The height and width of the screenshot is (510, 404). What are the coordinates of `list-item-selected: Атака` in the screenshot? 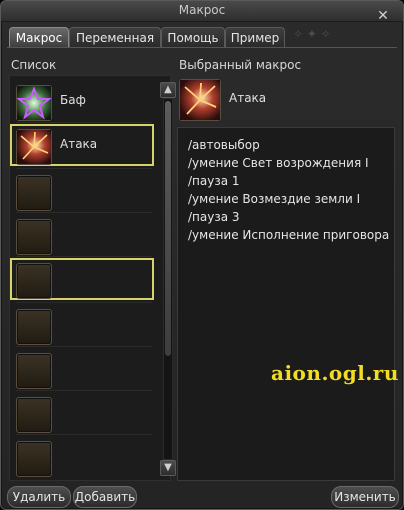 It's located at (82, 145).